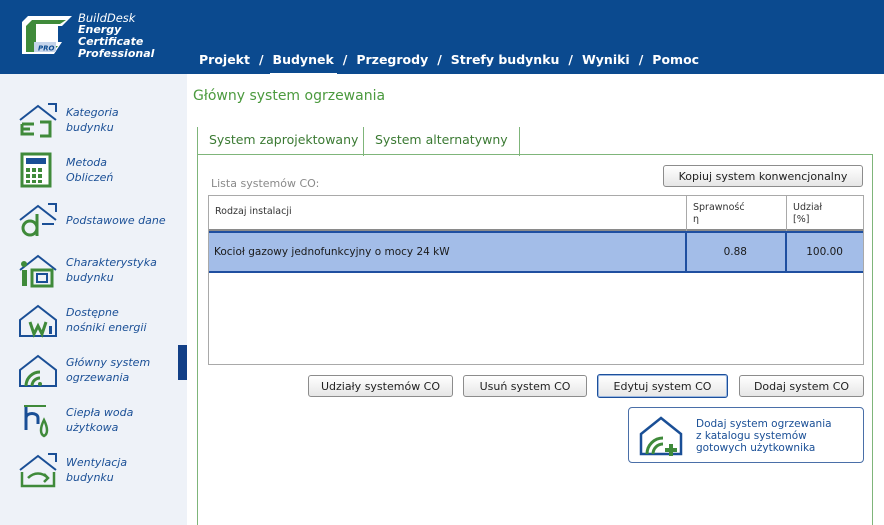  I want to click on sidebar-item-label: Charakterystyka budynku, so click(111, 270).